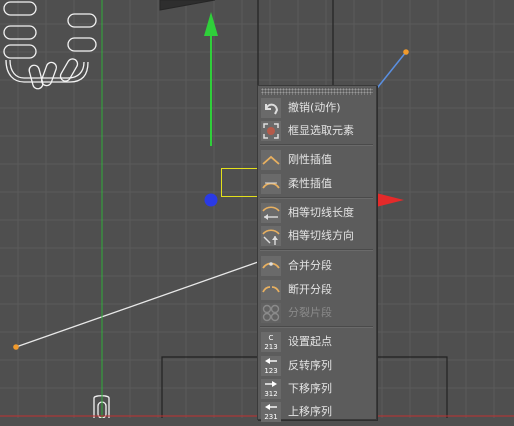 This screenshot has width=514, height=426. What do you see at coordinates (314, 107) in the screenshot?
I see `menu-item-label: 撤销(动作)` at bounding box center [314, 107].